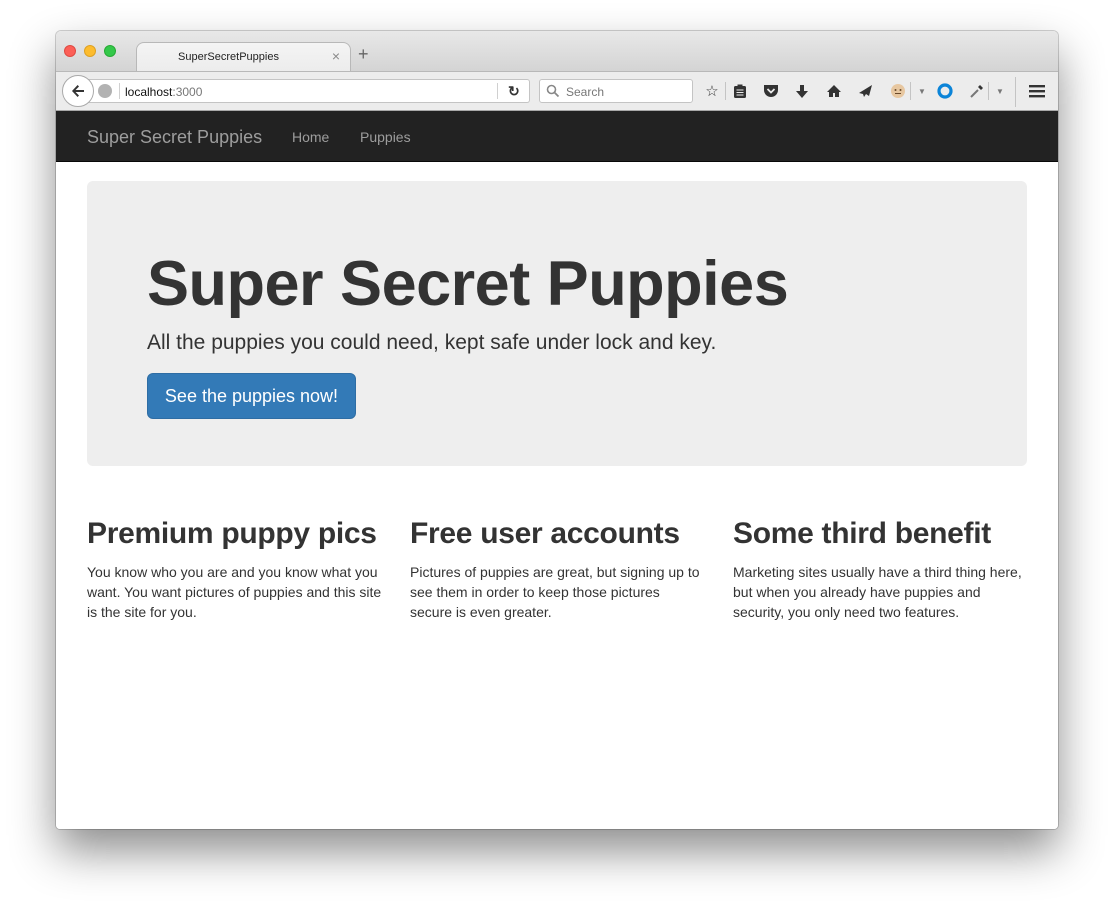  I want to click on url-text: localhost:3000, so click(163, 92).